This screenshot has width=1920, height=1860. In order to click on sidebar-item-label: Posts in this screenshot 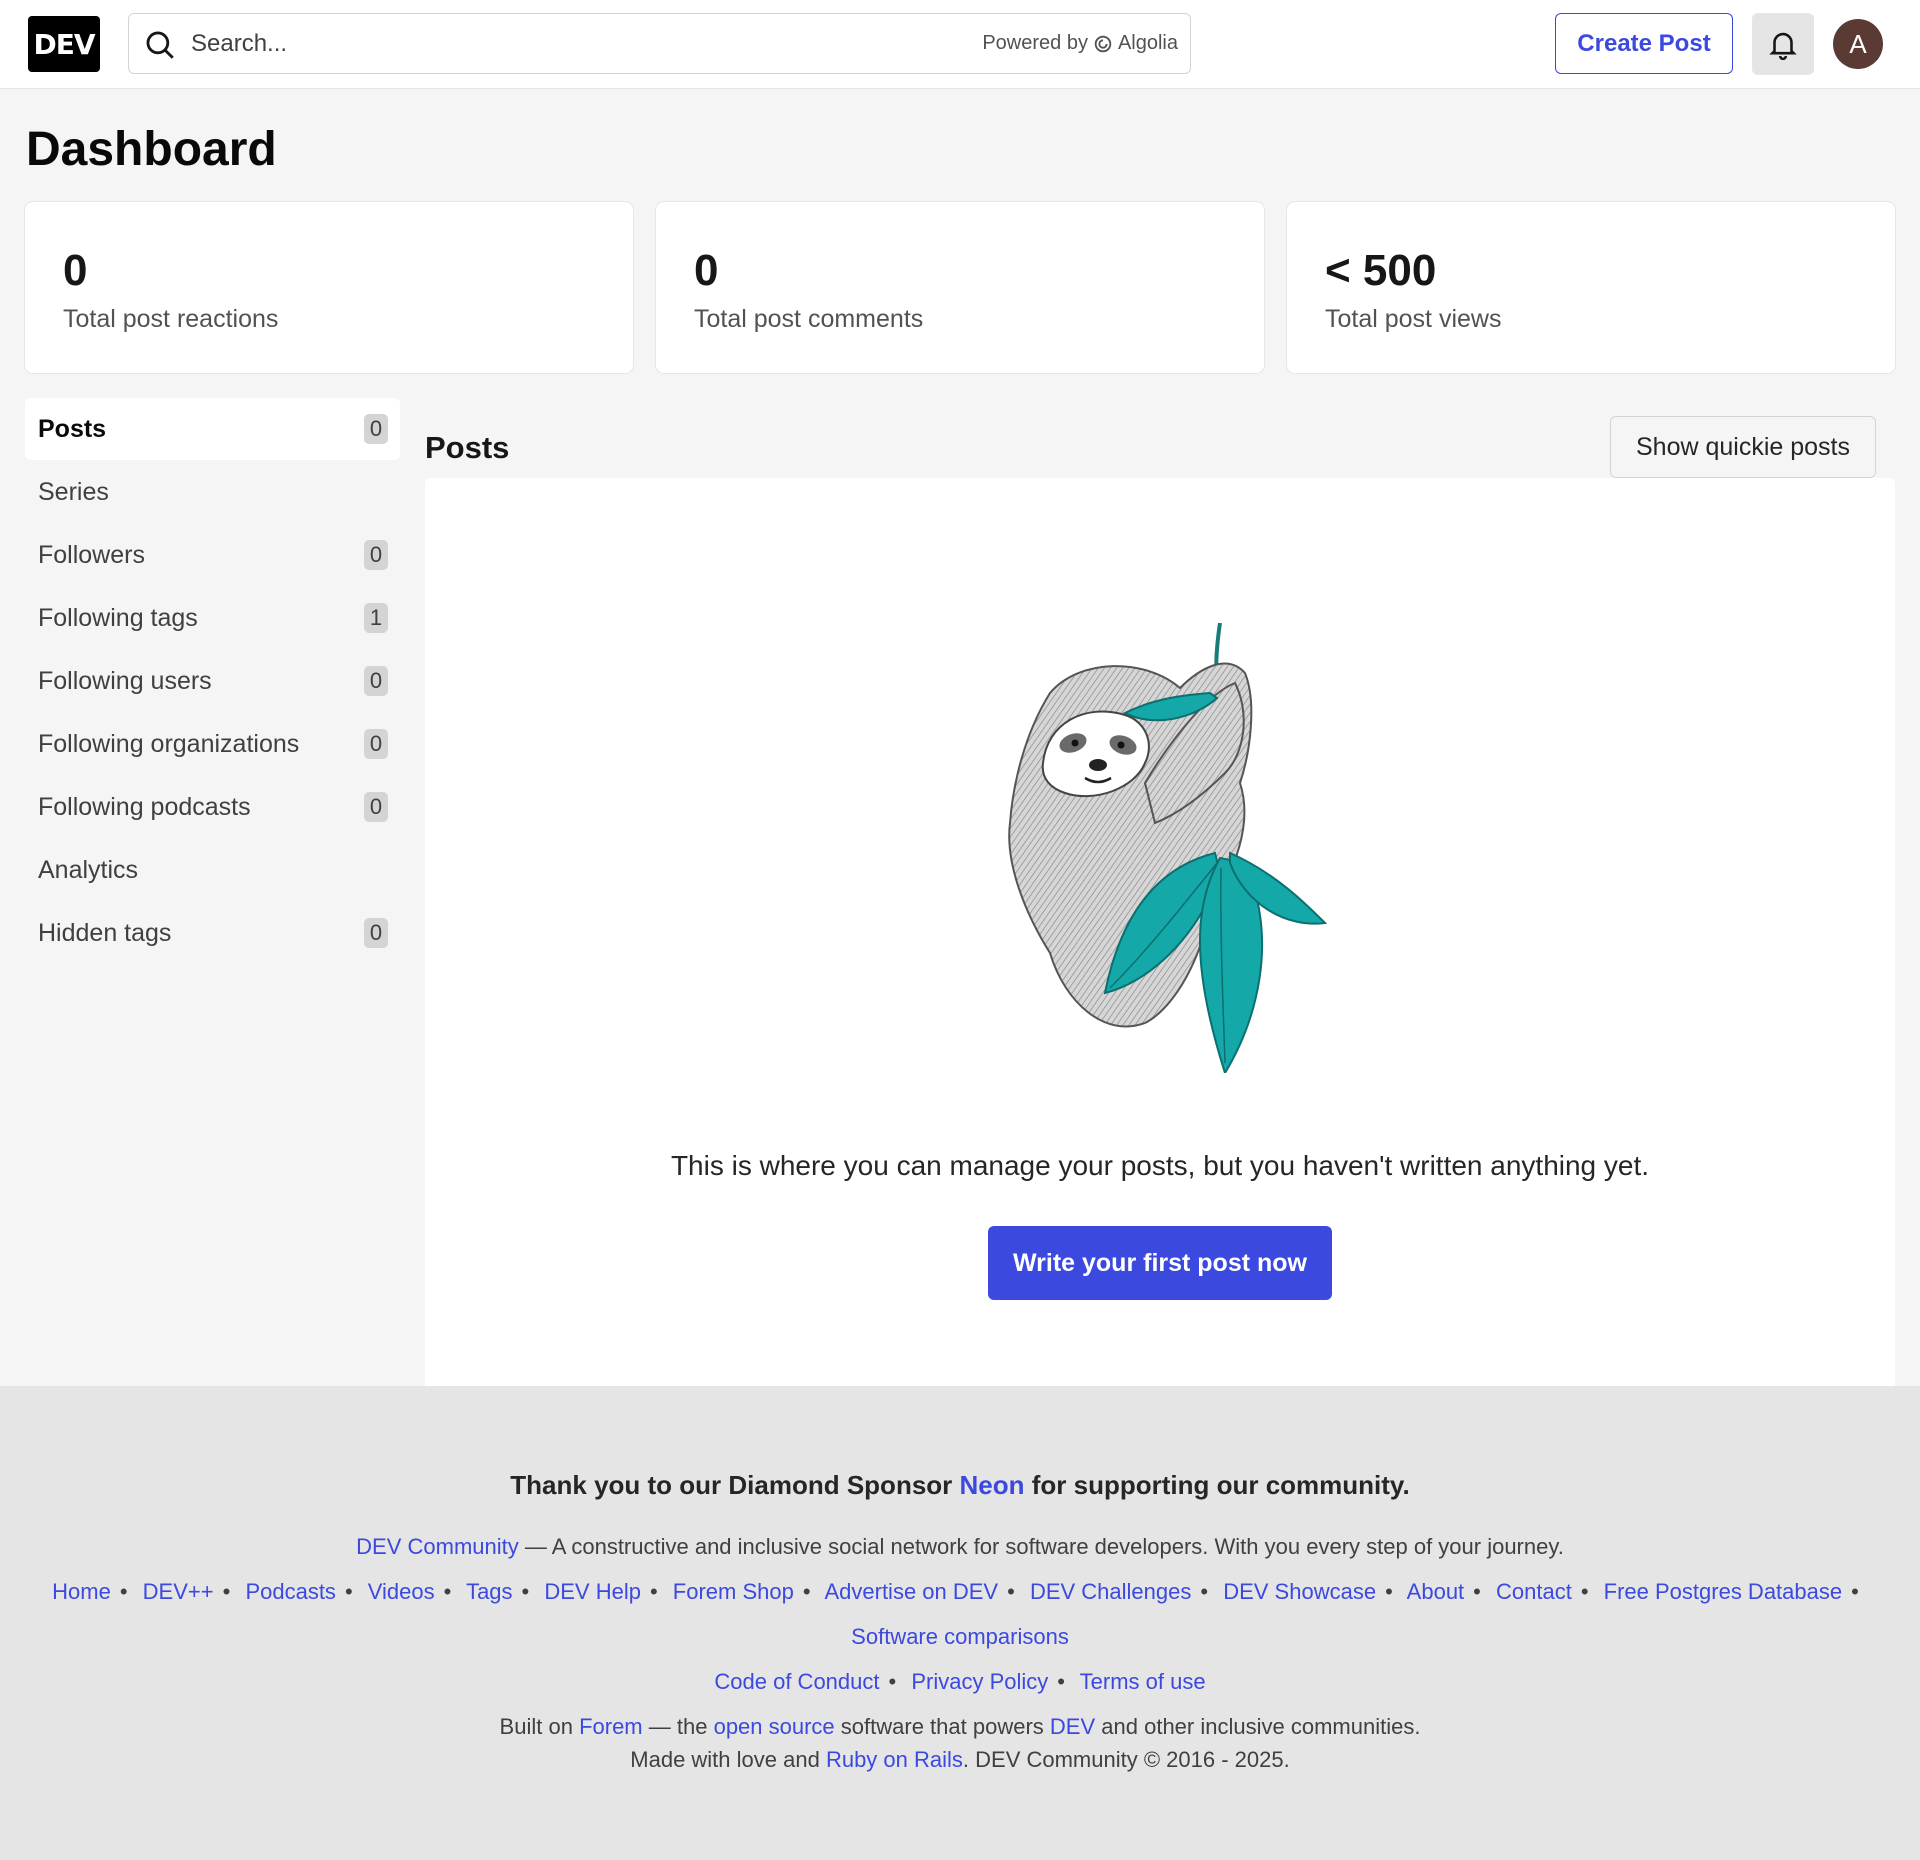, I will do `click(72, 428)`.